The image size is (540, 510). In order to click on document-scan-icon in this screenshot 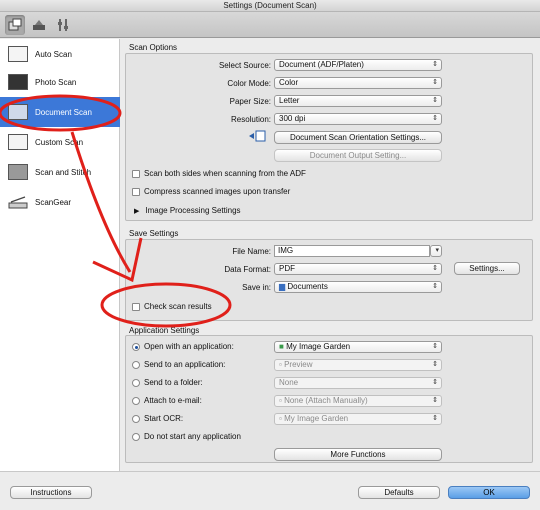, I will do `click(18, 112)`.